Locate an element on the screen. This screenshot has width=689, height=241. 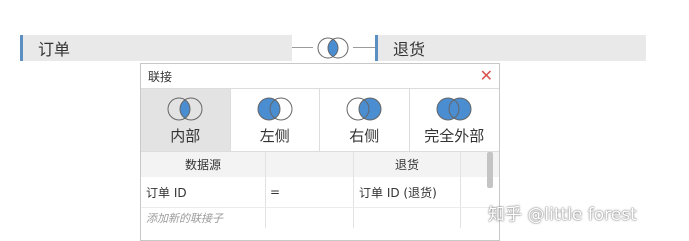
join-type-left: 左侧 is located at coordinates (275, 120).